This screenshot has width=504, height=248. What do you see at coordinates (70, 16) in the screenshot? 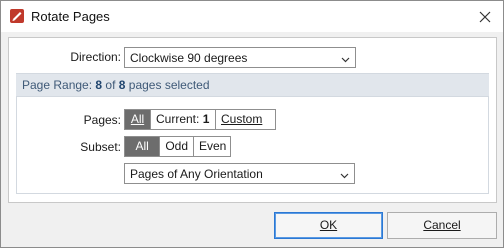
I see `window-title: Rotate Pages` at bounding box center [70, 16].